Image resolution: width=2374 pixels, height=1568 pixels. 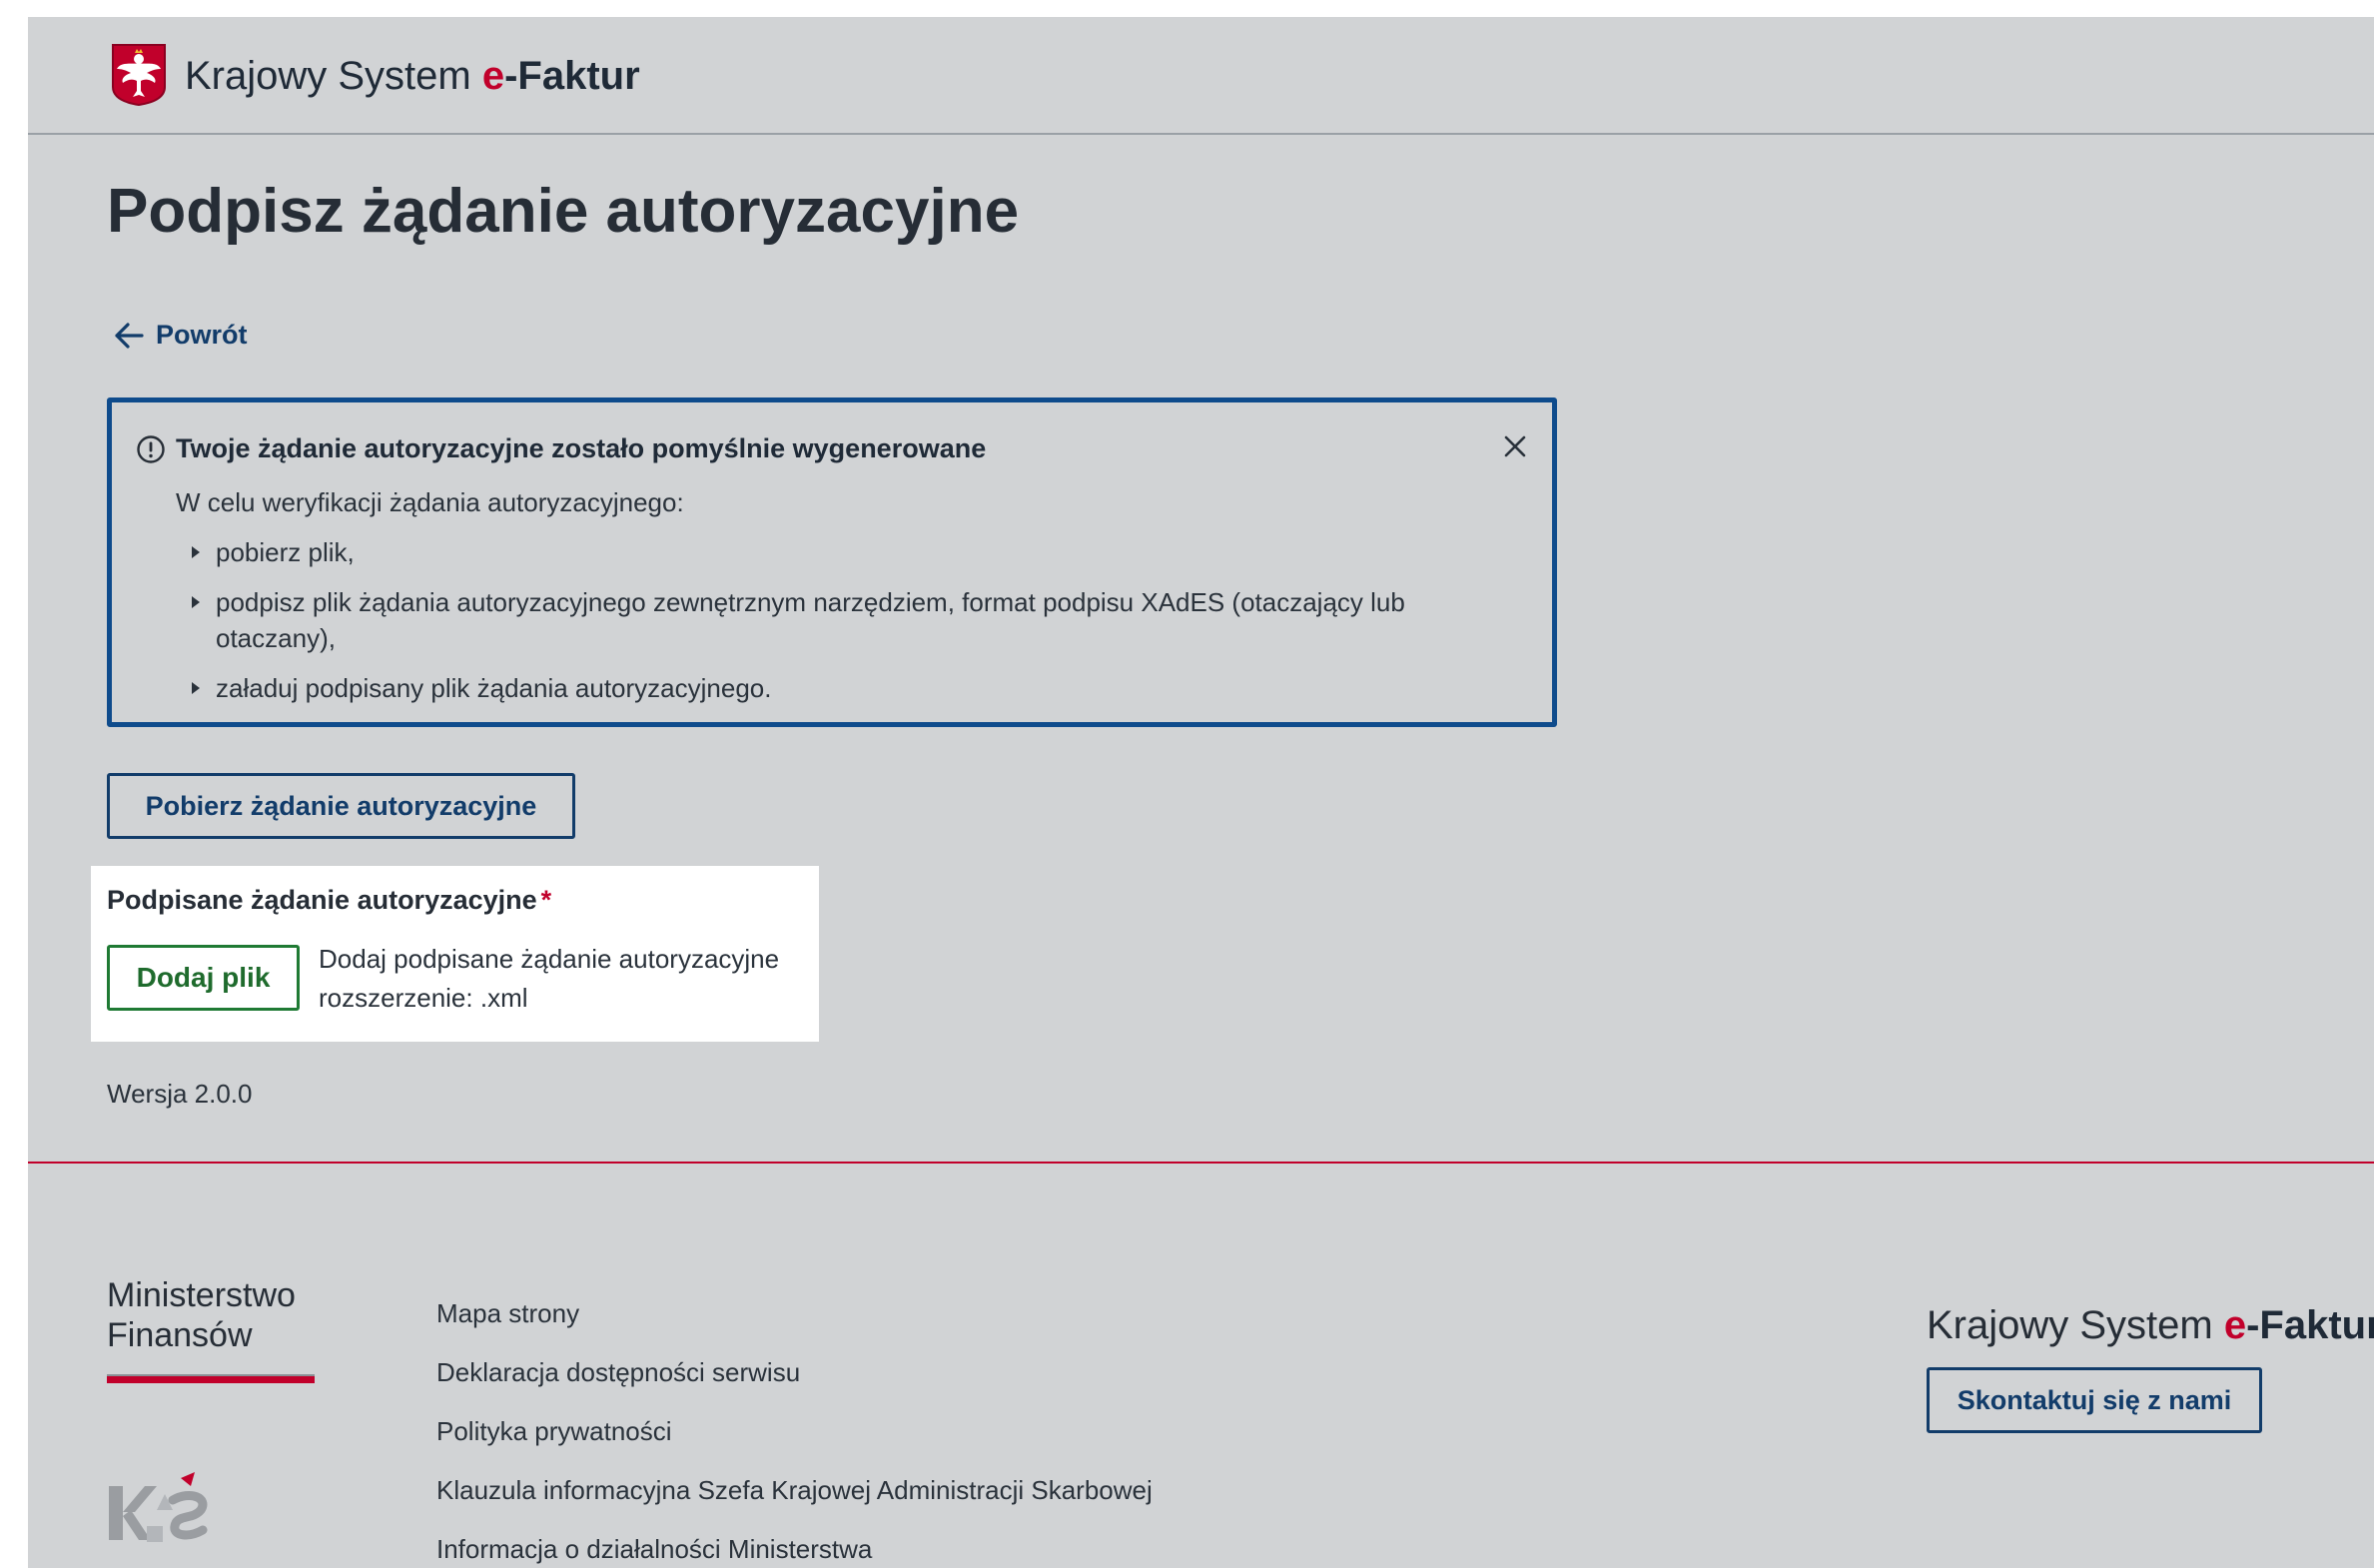 I want to click on ministry-of-finance-logo: Ministerstwo Finansów, so click(x=211, y=1329).